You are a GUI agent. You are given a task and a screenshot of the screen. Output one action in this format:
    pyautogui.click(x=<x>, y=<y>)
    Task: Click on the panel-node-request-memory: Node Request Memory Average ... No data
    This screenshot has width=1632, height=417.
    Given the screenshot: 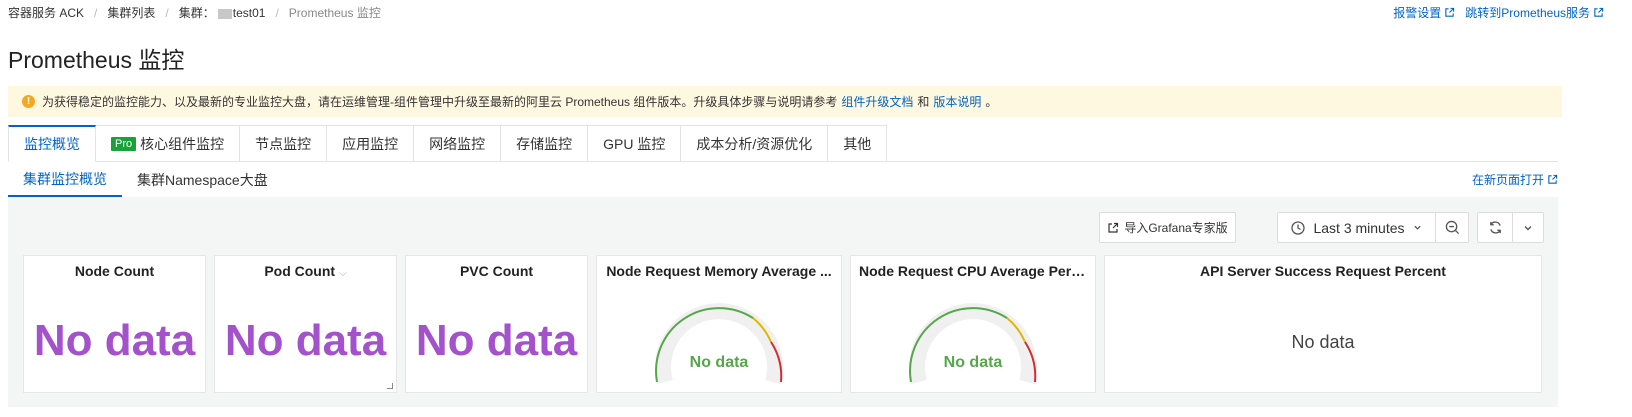 What is the action you would take?
    pyautogui.click(x=719, y=324)
    